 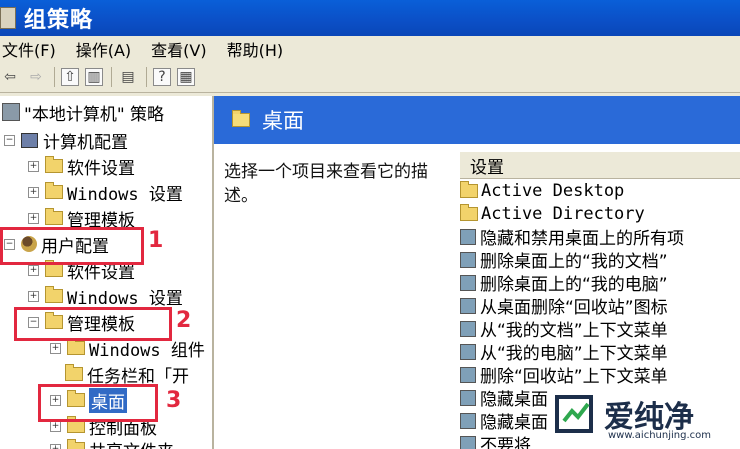 What do you see at coordinates (574, 262) in the screenshot?
I see `list-item-label: 删除桌面上的“我的文档”` at bounding box center [574, 262].